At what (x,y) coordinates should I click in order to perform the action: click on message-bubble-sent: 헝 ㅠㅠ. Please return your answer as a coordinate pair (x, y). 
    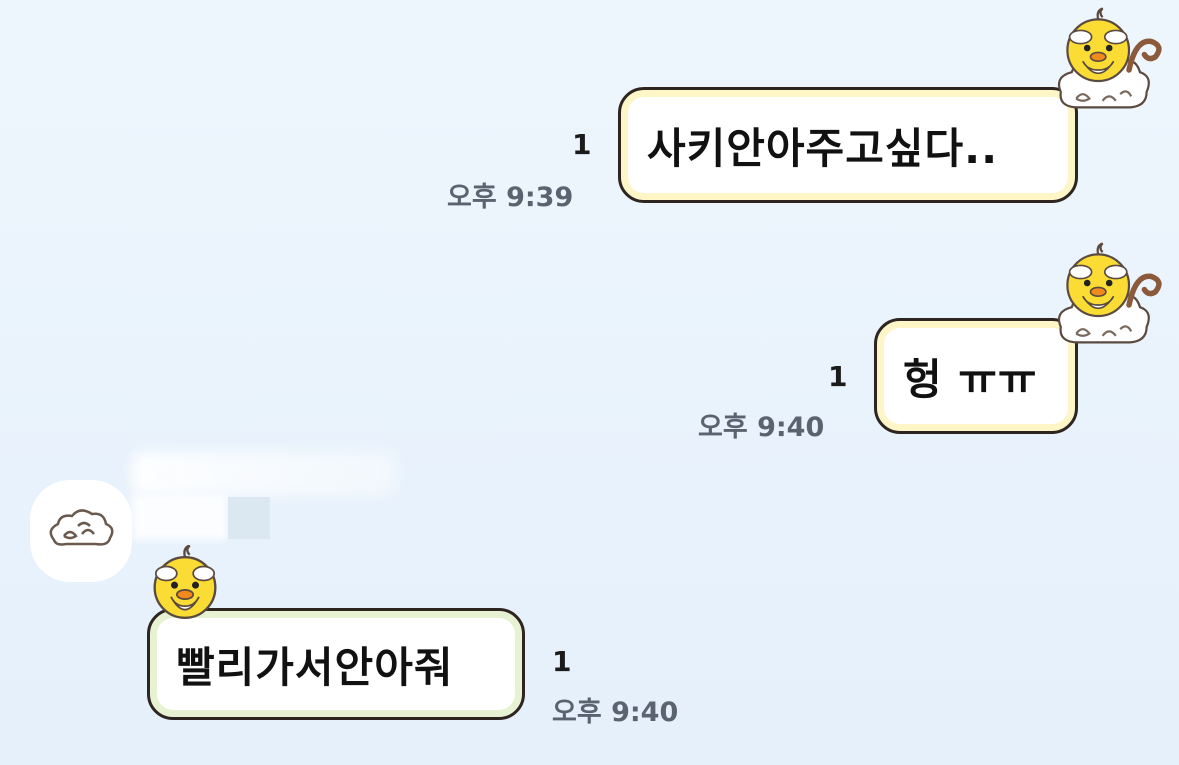
    Looking at the image, I should click on (976, 376).